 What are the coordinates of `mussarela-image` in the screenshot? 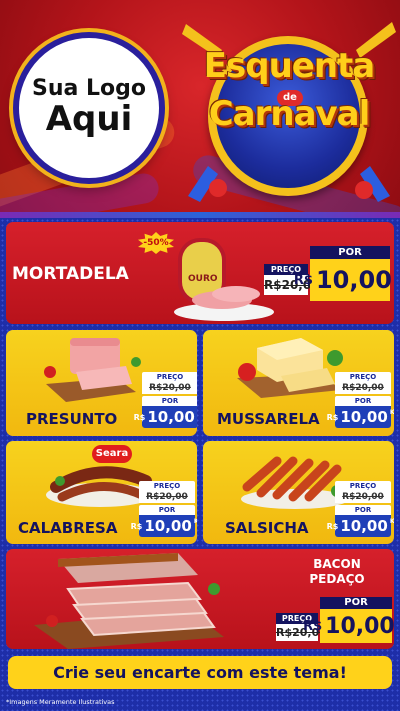 It's located at (290, 368).